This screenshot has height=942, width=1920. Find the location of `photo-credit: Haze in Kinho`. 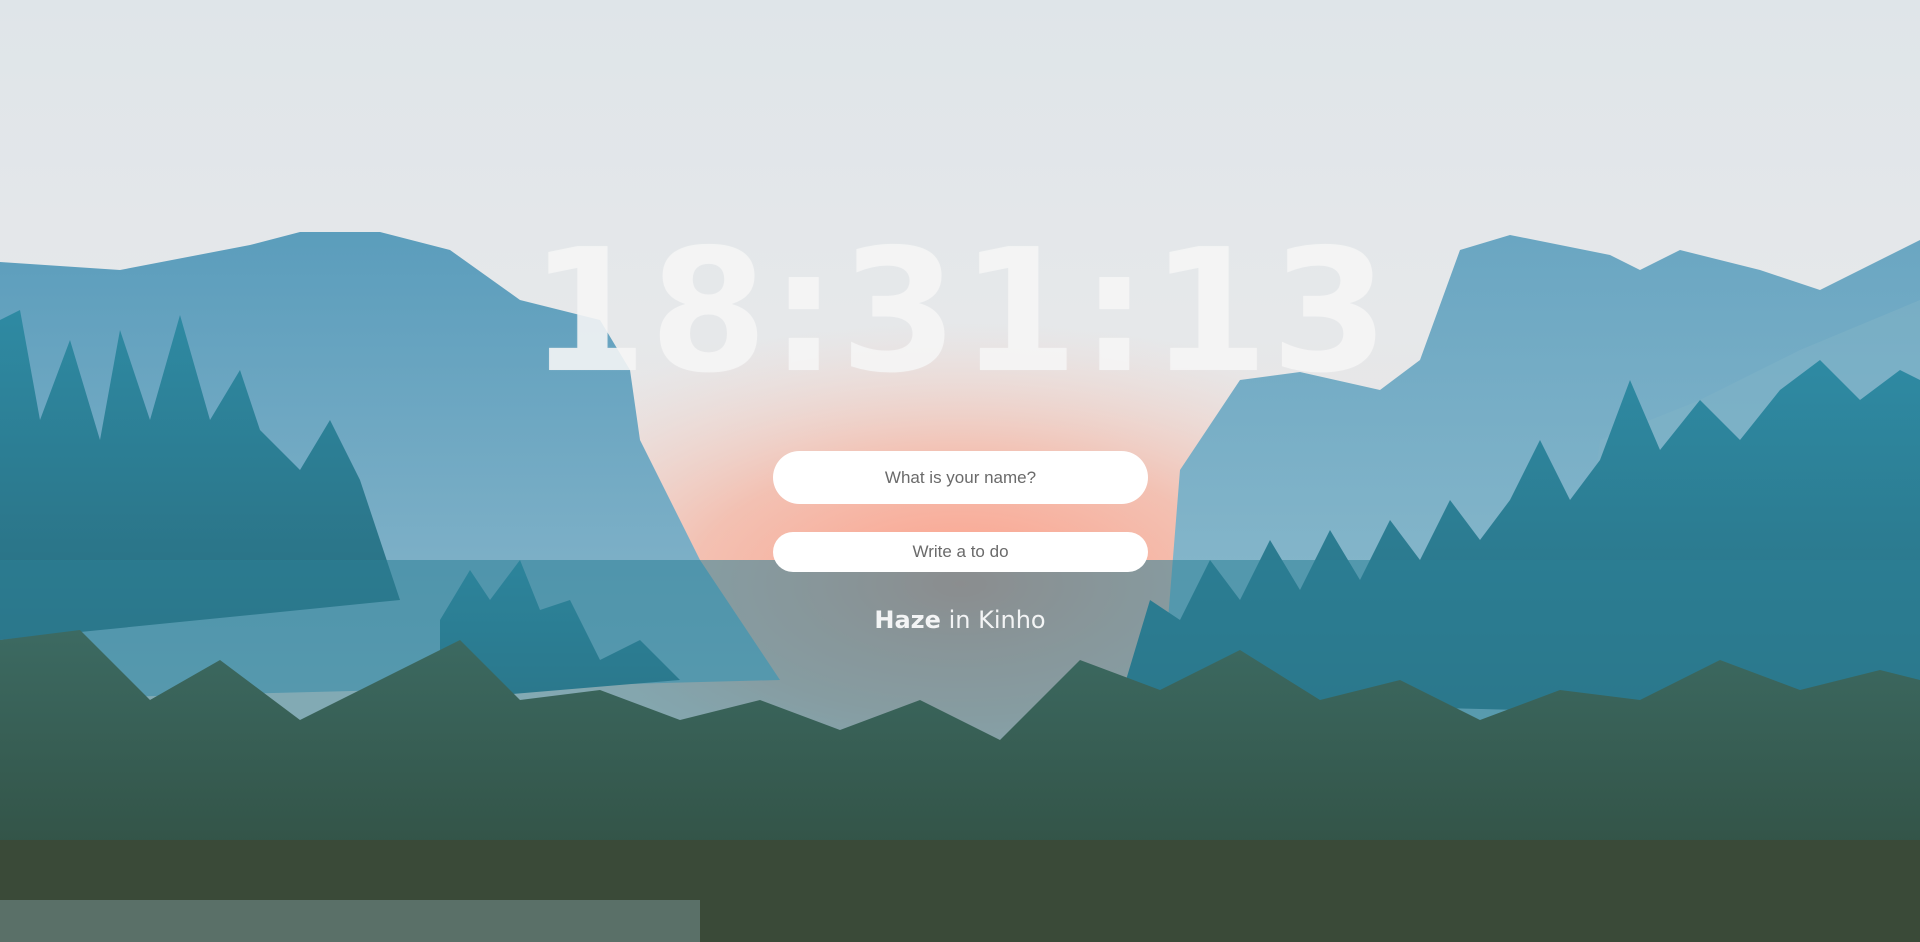

photo-credit: Haze in Kinho is located at coordinates (960, 620).